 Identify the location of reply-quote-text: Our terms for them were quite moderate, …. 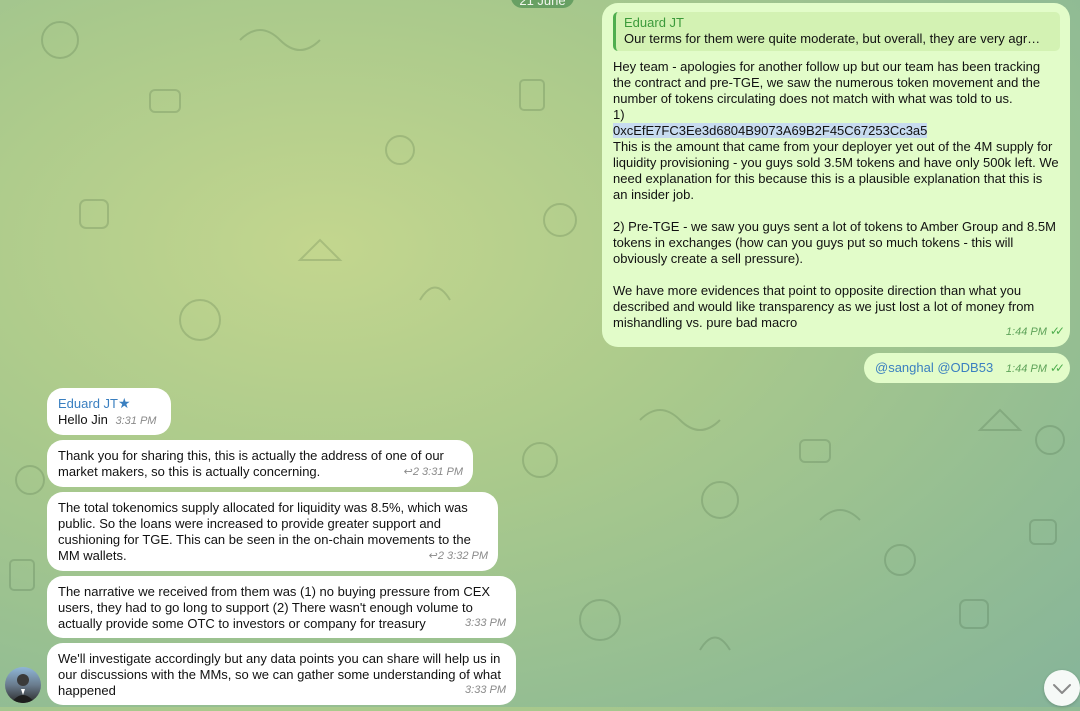
(832, 38).